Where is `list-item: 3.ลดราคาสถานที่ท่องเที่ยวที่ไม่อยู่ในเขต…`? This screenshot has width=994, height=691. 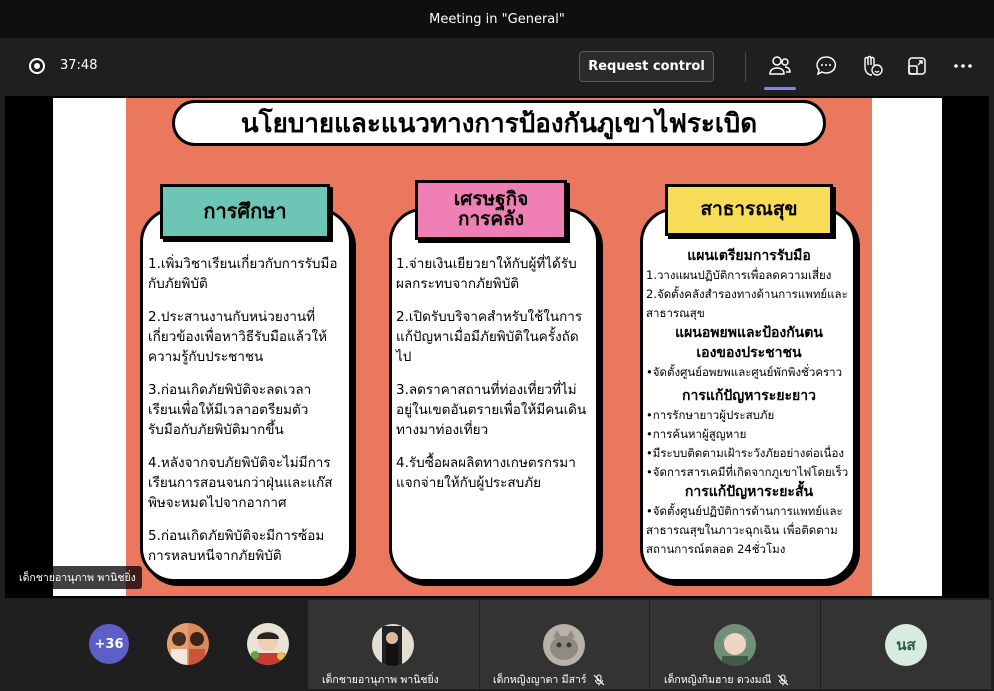 list-item: 3.ลดราคาสถานที่ท่องเที่ยวที่ไม่อยู่ในเขต… is located at coordinates (491, 410).